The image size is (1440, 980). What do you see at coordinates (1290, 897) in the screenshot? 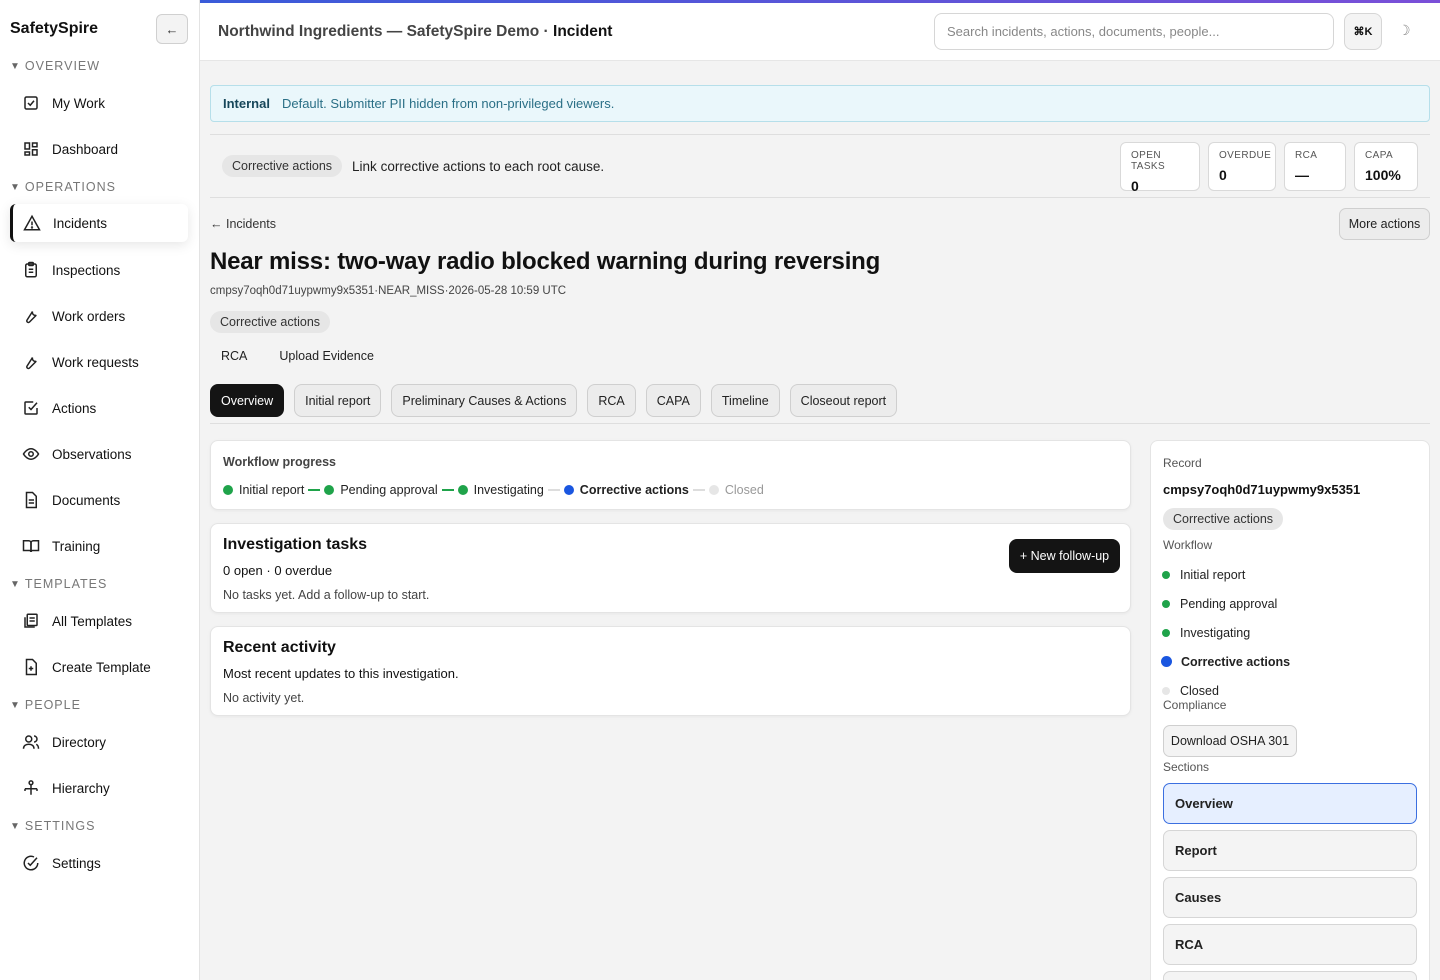
I see `section-causes-button: Causes` at bounding box center [1290, 897].